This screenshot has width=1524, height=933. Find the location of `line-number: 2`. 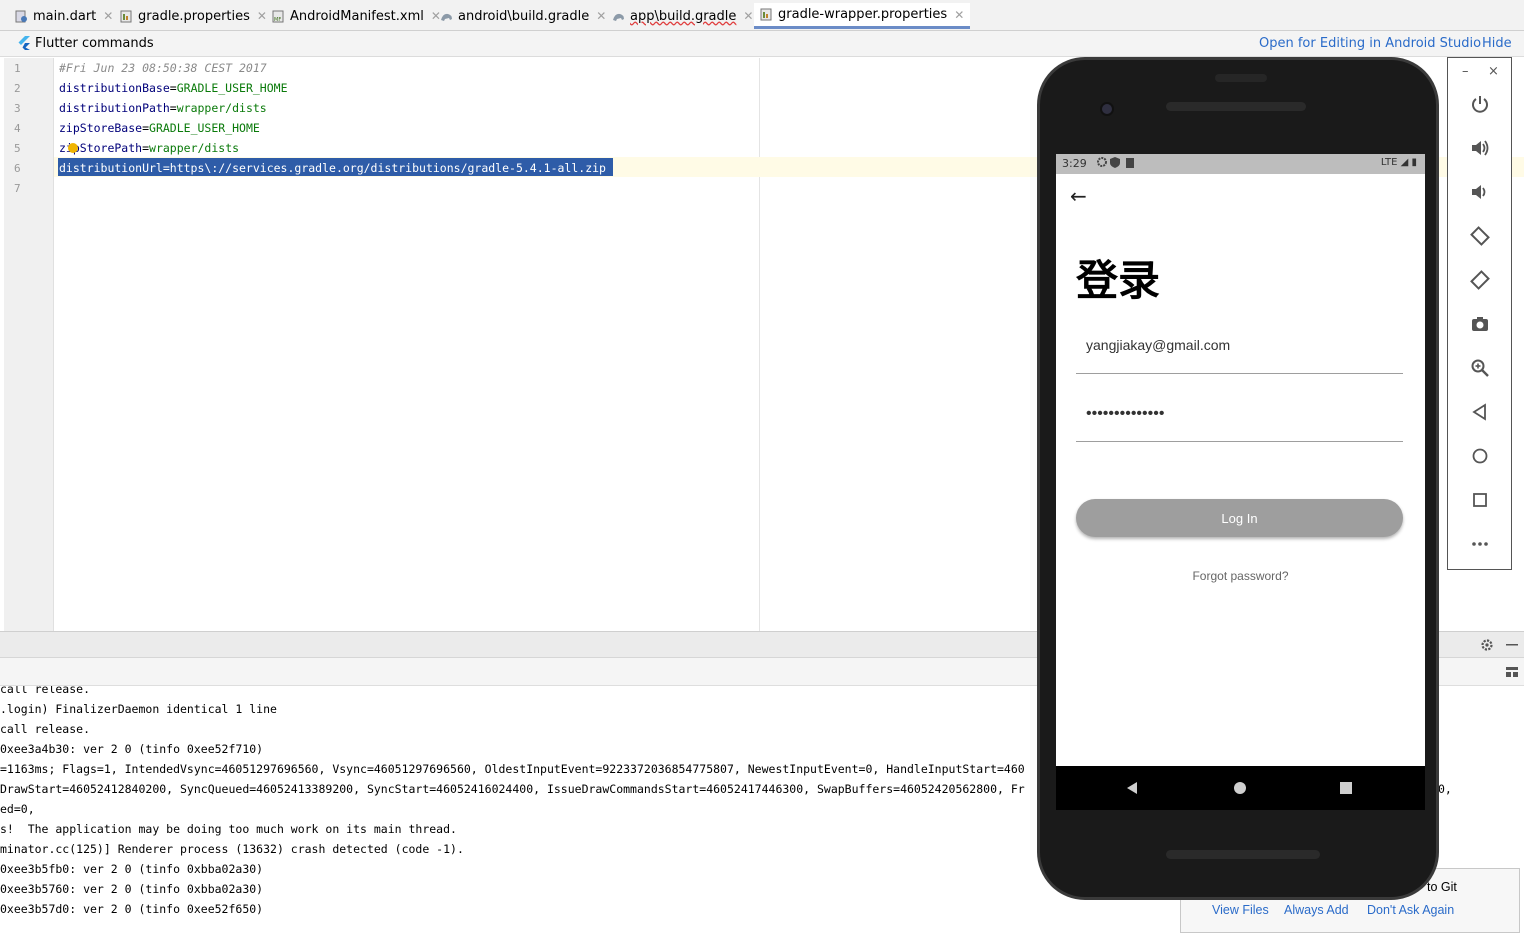

line-number: 2 is located at coordinates (17, 88).